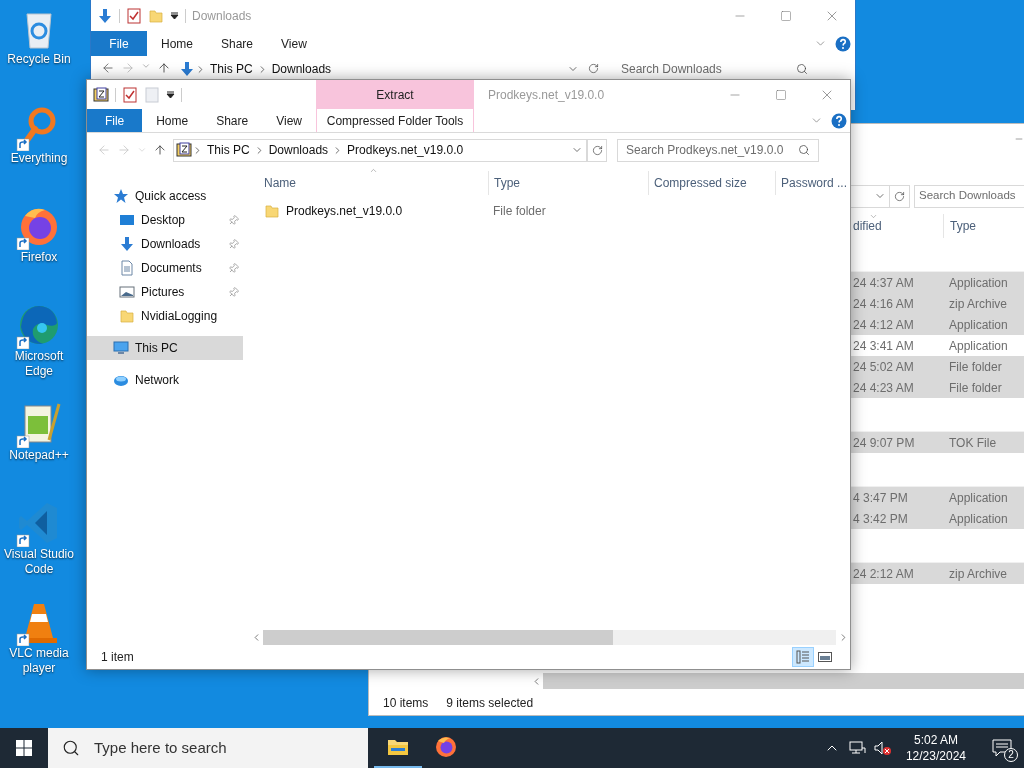 The width and height of the screenshot is (1024, 768). Describe the element at coordinates (937, 518) in the screenshot. I see `file-row: 4 3:42 PM Application` at that location.